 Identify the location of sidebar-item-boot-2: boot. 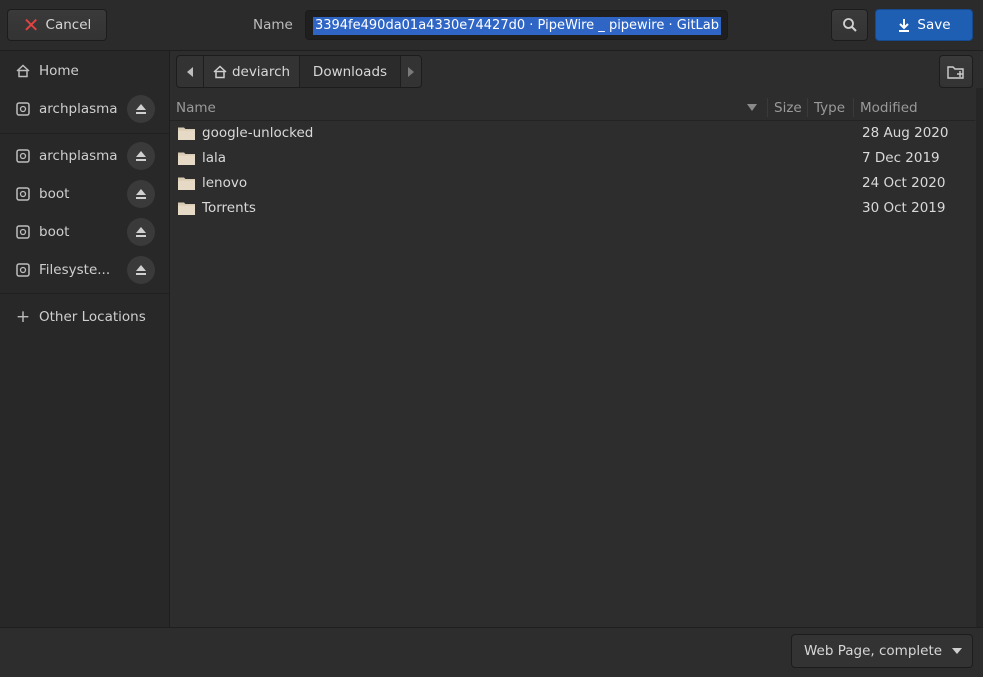
(84, 232).